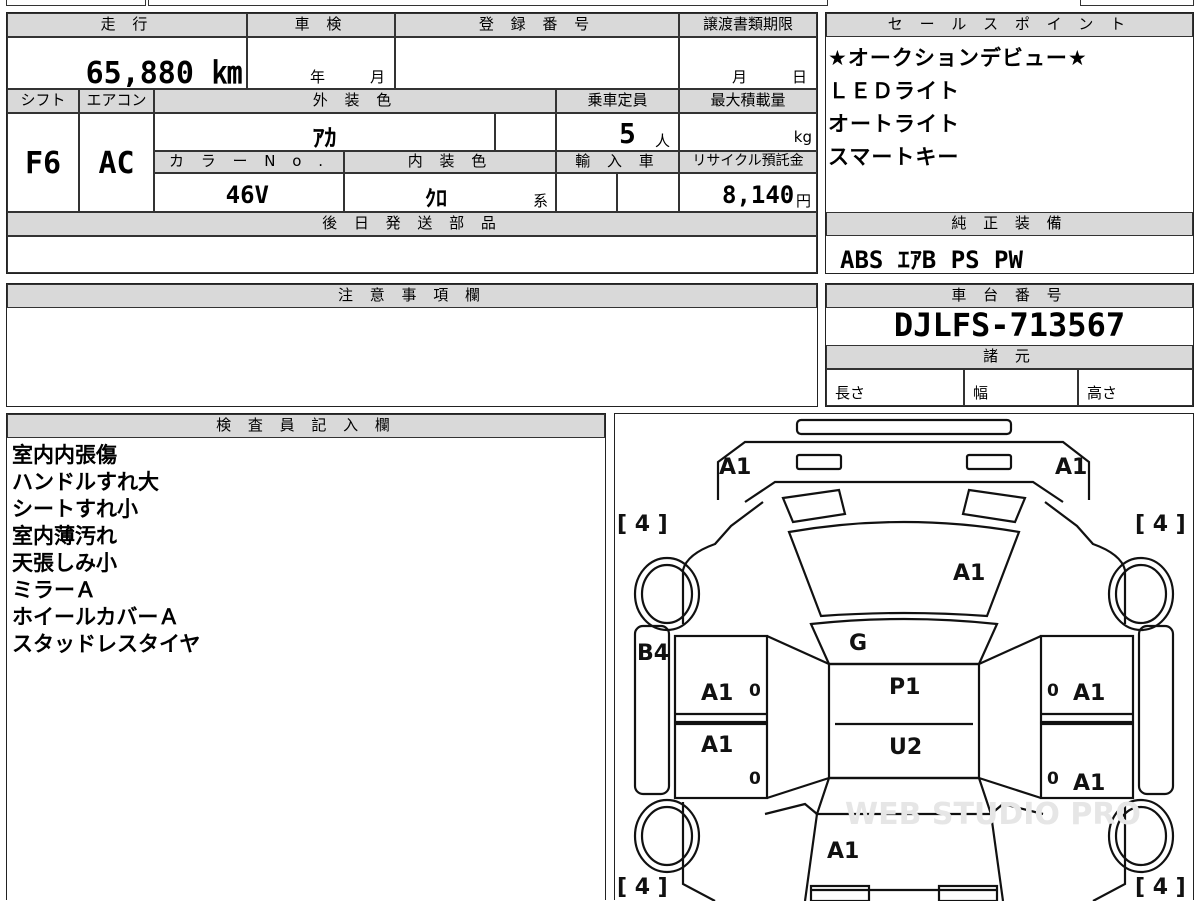  What do you see at coordinates (412, 224) in the screenshot?
I see `parts-header: 後 日 発 送 部 品` at bounding box center [412, 224].